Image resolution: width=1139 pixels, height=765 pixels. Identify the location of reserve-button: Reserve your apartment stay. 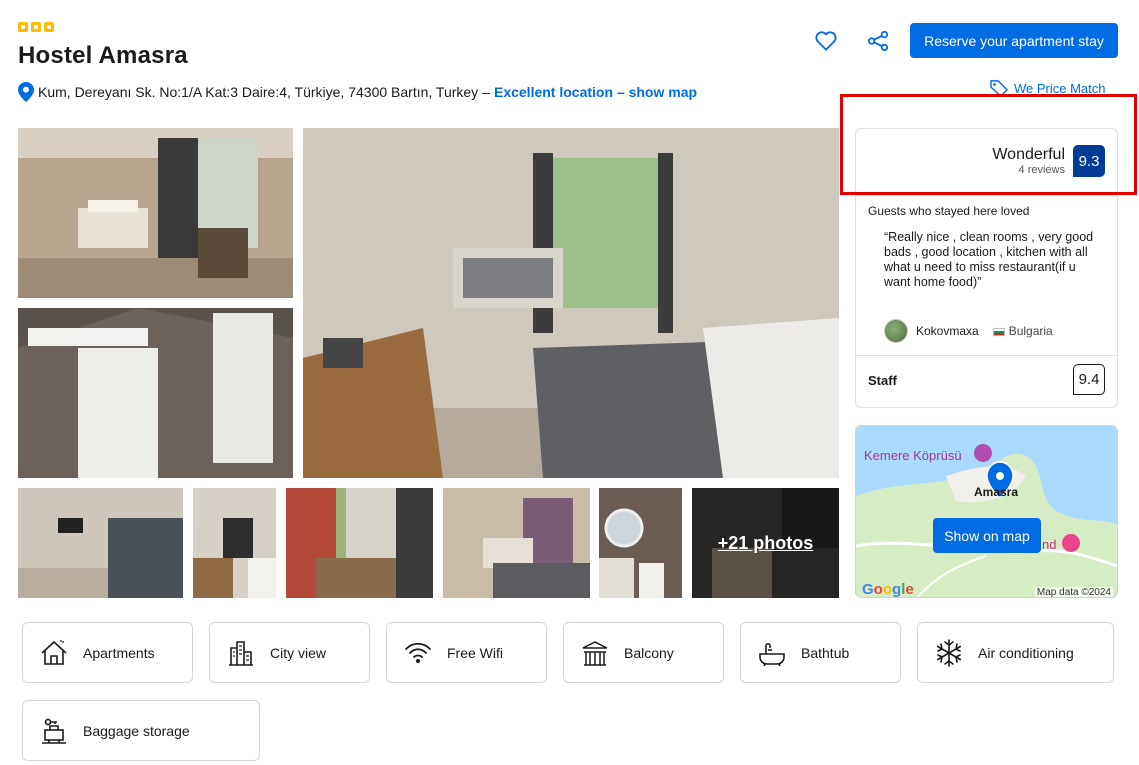
(1014, 40).